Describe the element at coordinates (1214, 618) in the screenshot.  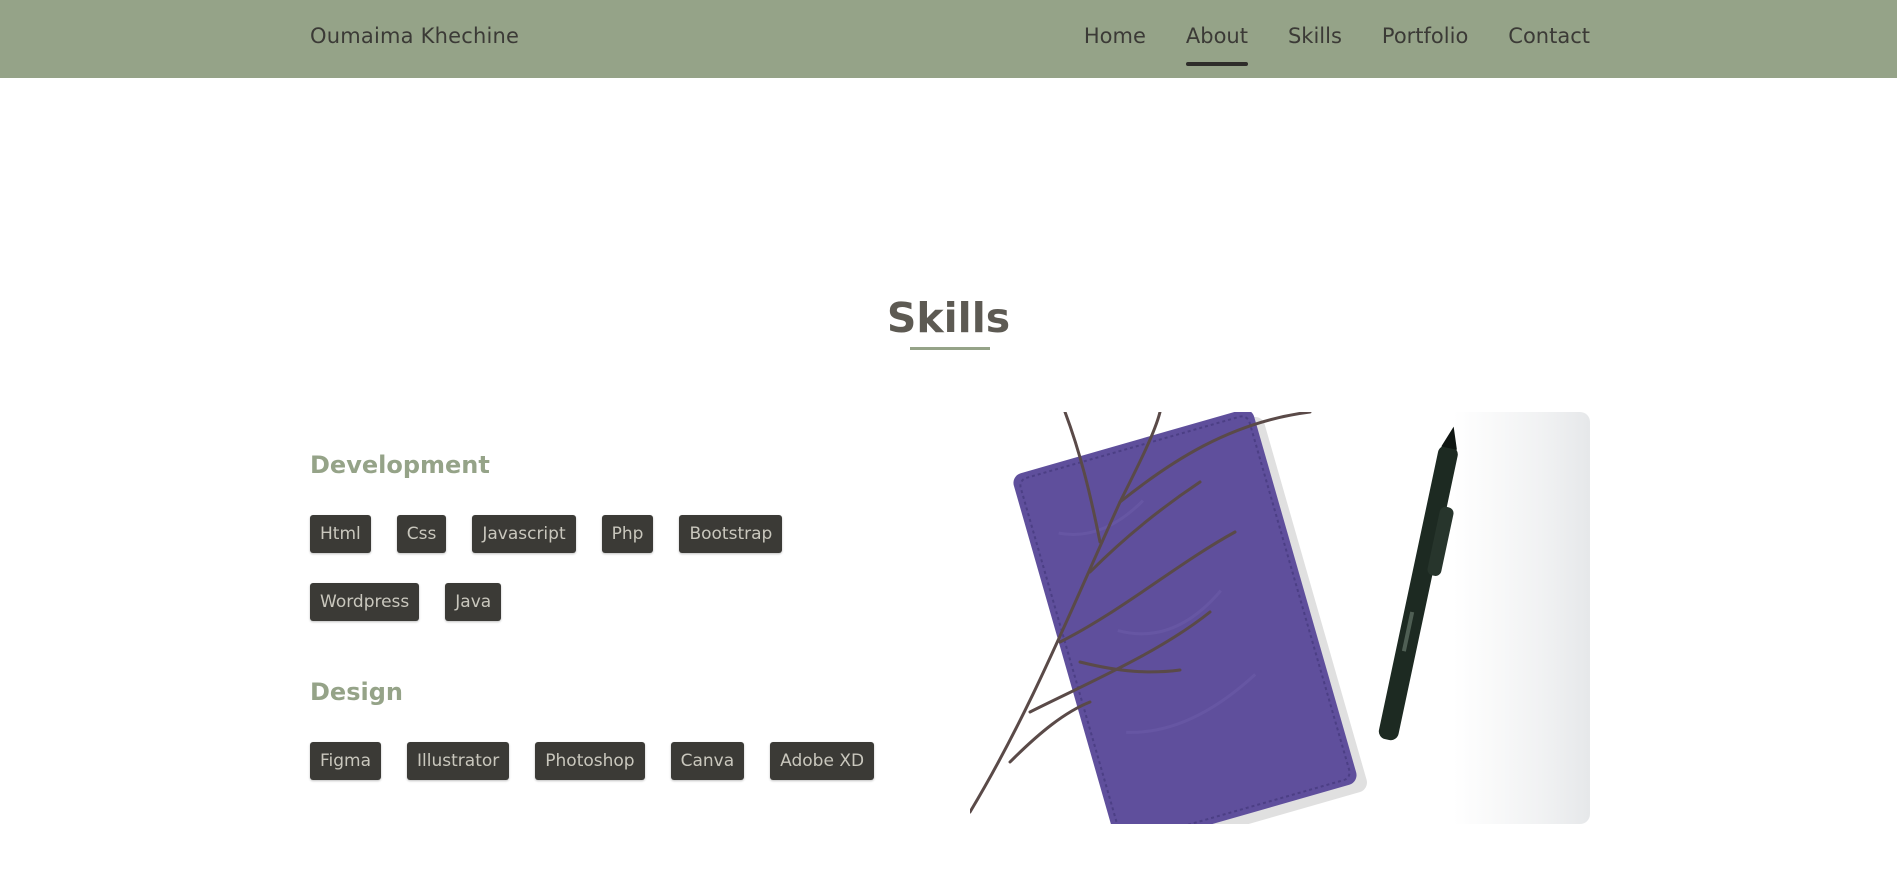
I see `notebook-pen-branch-icon` at that location.